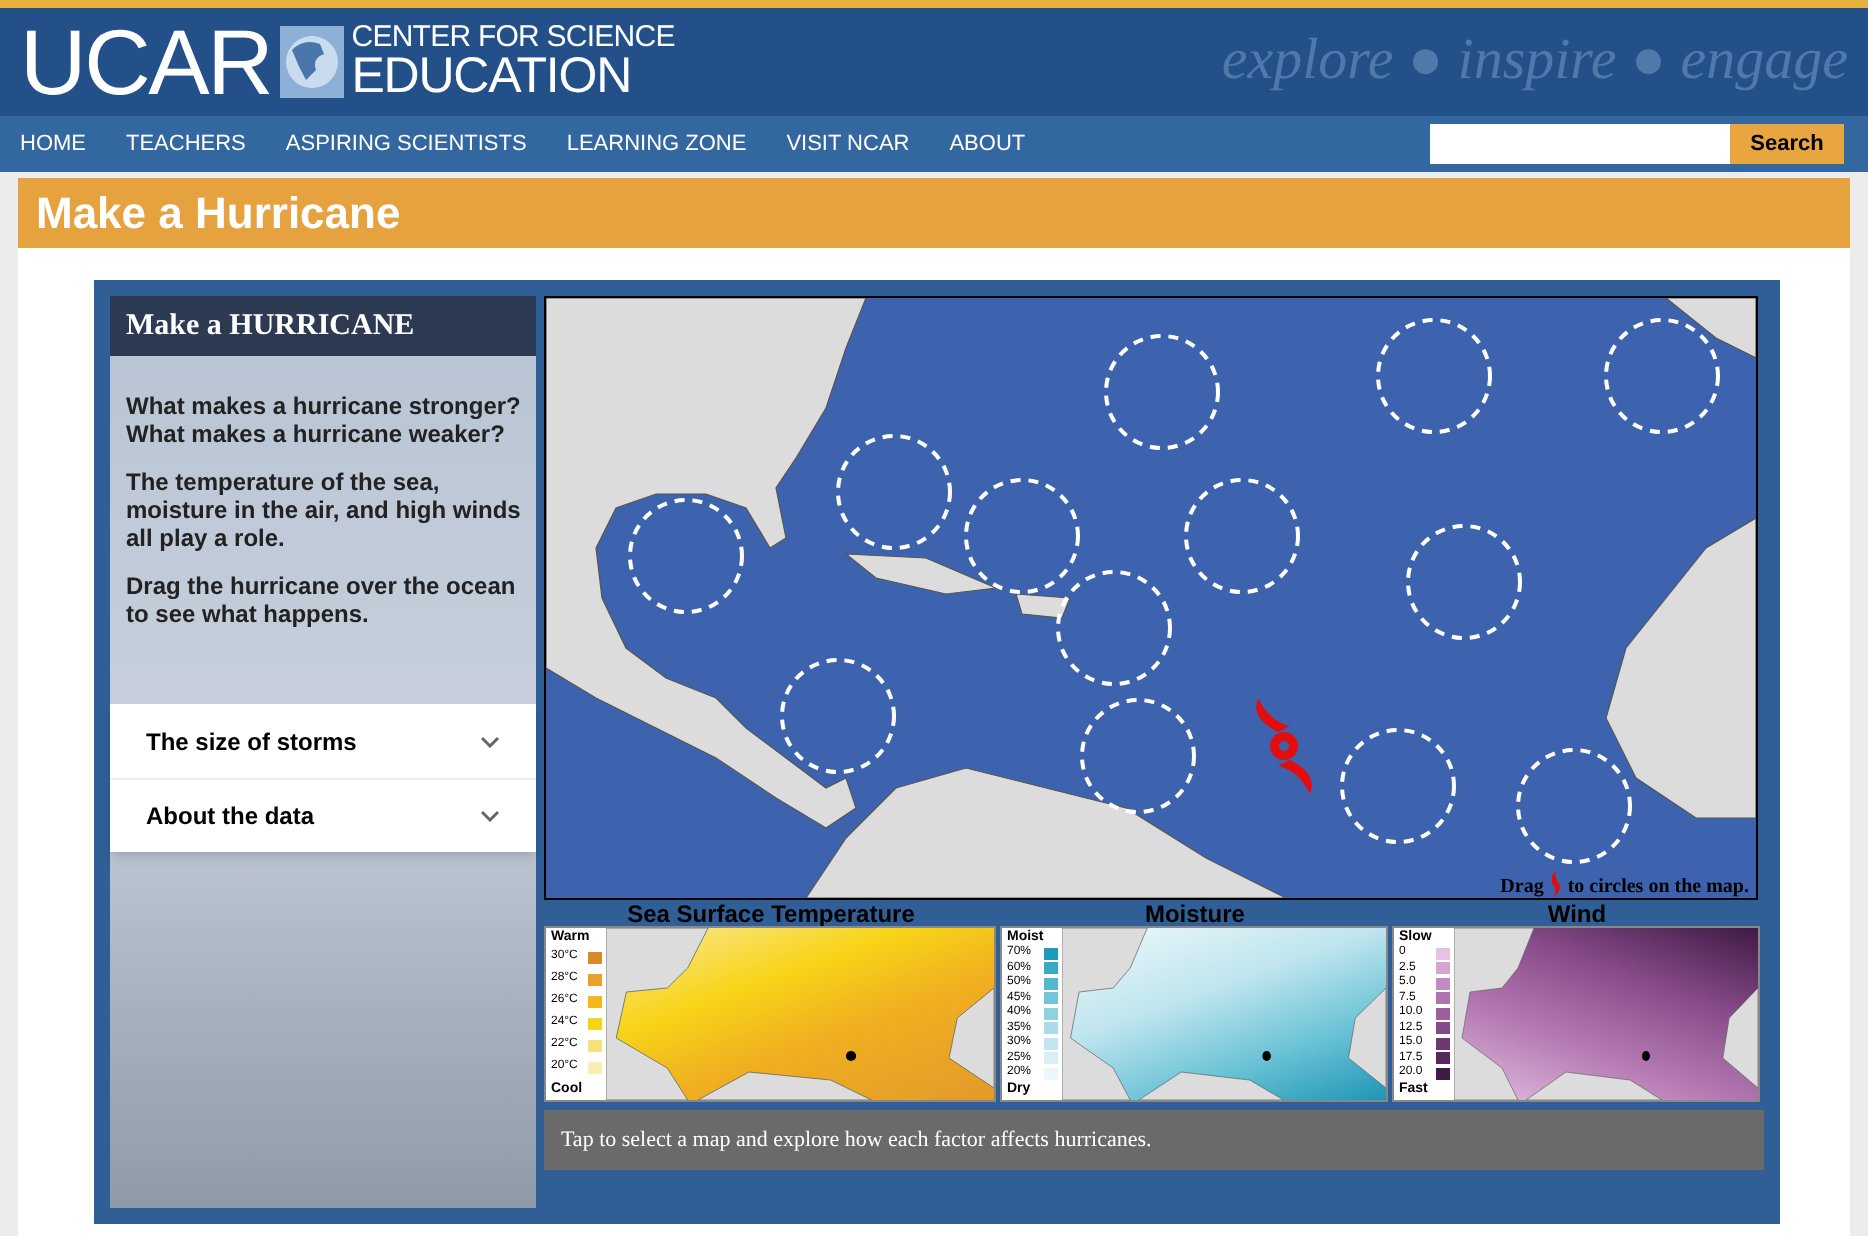 This screenshot has width=1868, height=1236. Describe the element at coordinates (406, 144) in the screenshot. I see `nav-link: ASPIRING SCIENTISTS` at that location.